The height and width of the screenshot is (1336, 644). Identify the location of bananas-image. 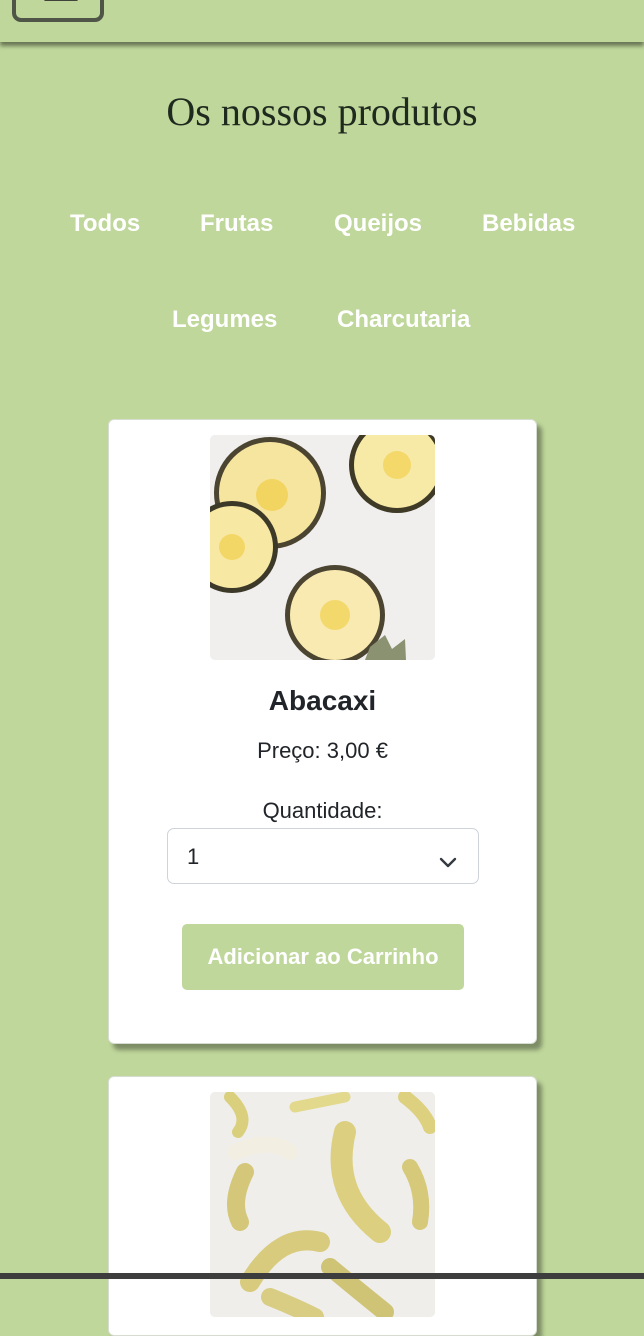
(322, 1204).